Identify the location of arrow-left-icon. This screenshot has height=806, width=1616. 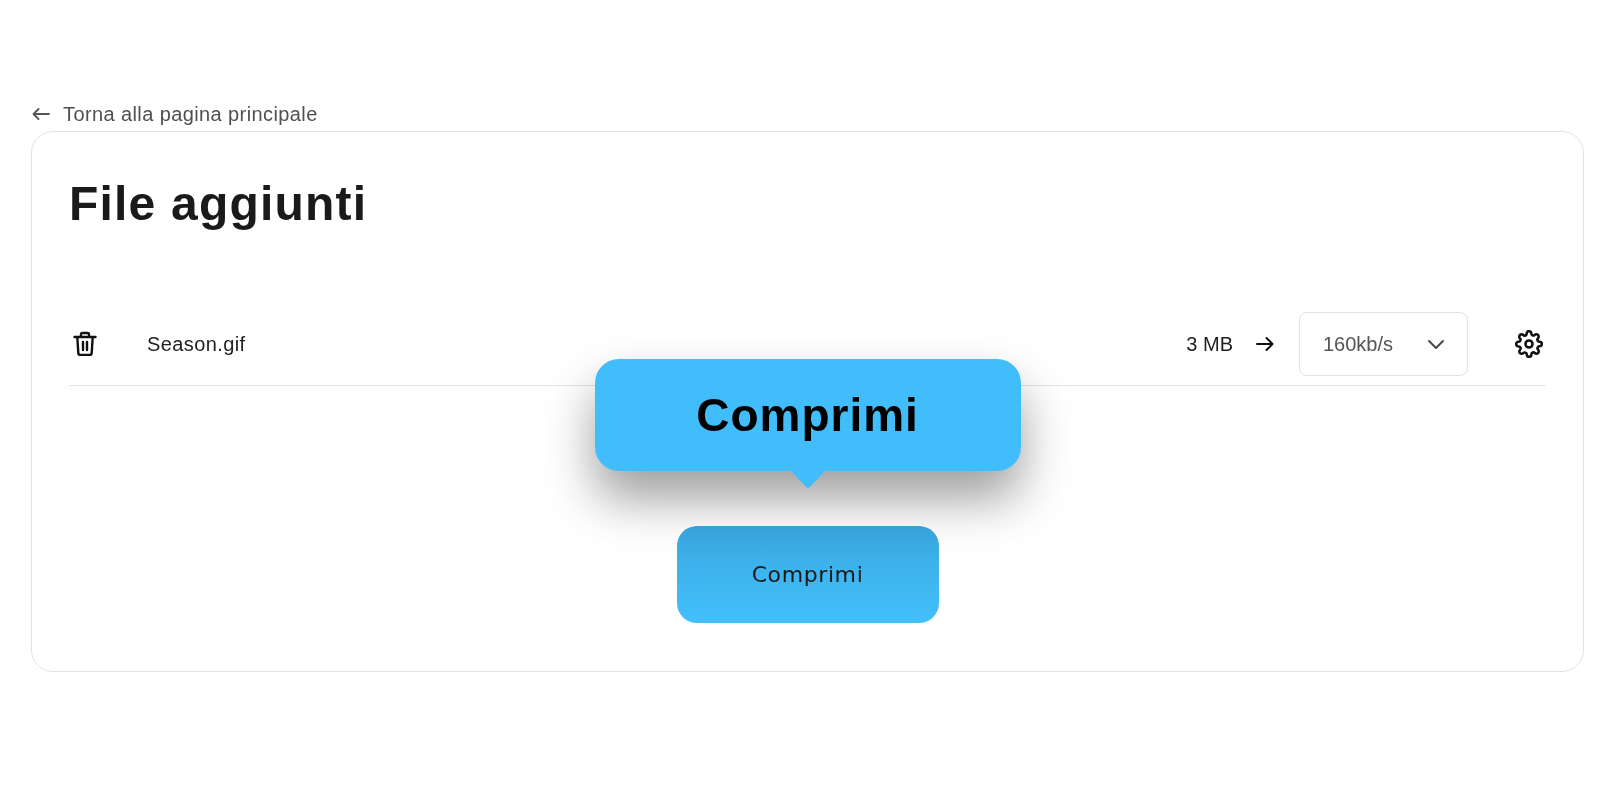
(41, 114).